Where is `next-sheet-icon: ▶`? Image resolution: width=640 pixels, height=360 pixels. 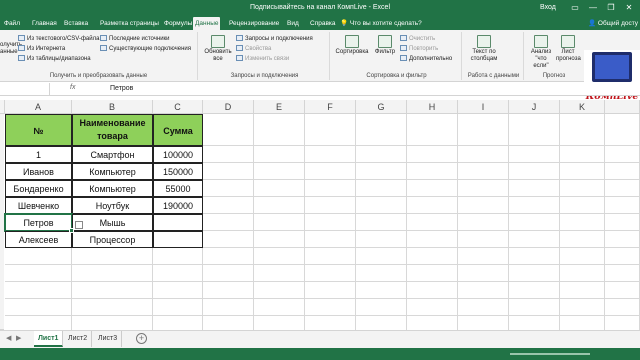
next-sheet-icon: ▶ is located at coordinates (18, 338).